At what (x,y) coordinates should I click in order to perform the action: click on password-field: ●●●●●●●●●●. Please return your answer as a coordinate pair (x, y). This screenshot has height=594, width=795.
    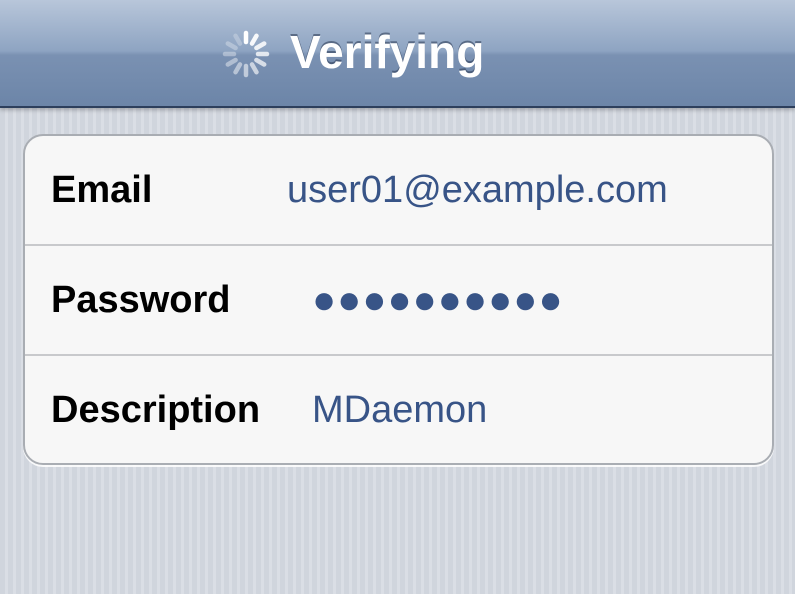
    Looking at the image, I should click on (438, 300).